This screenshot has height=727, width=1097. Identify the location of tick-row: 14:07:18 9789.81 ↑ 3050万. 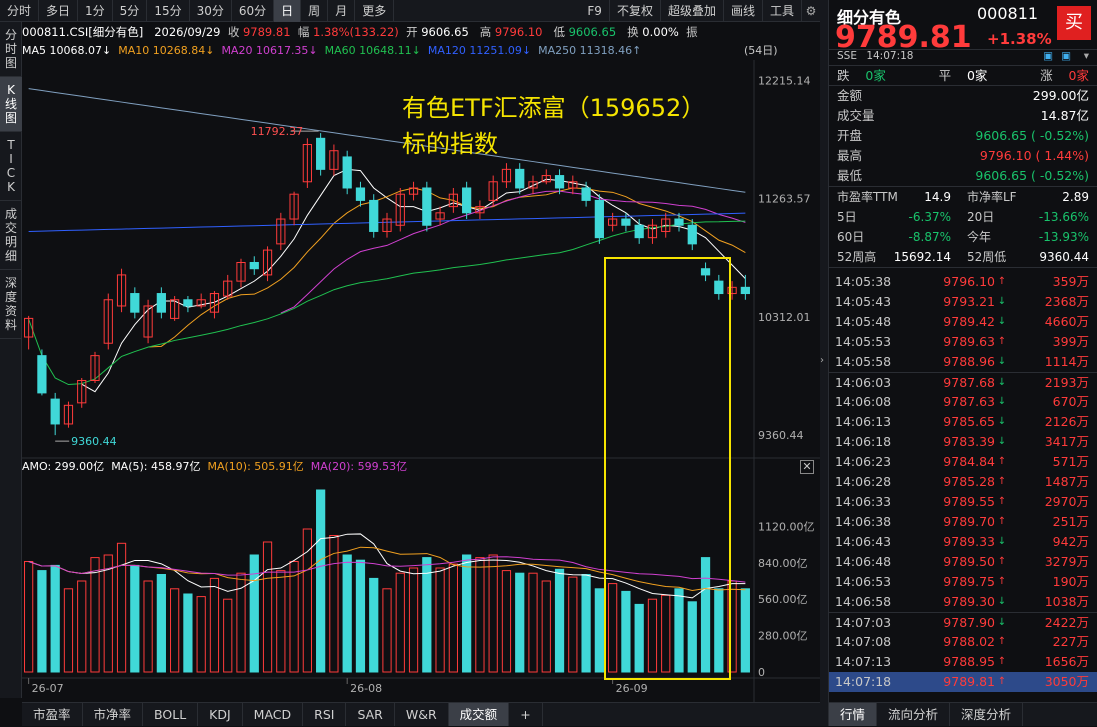
(963, 682).